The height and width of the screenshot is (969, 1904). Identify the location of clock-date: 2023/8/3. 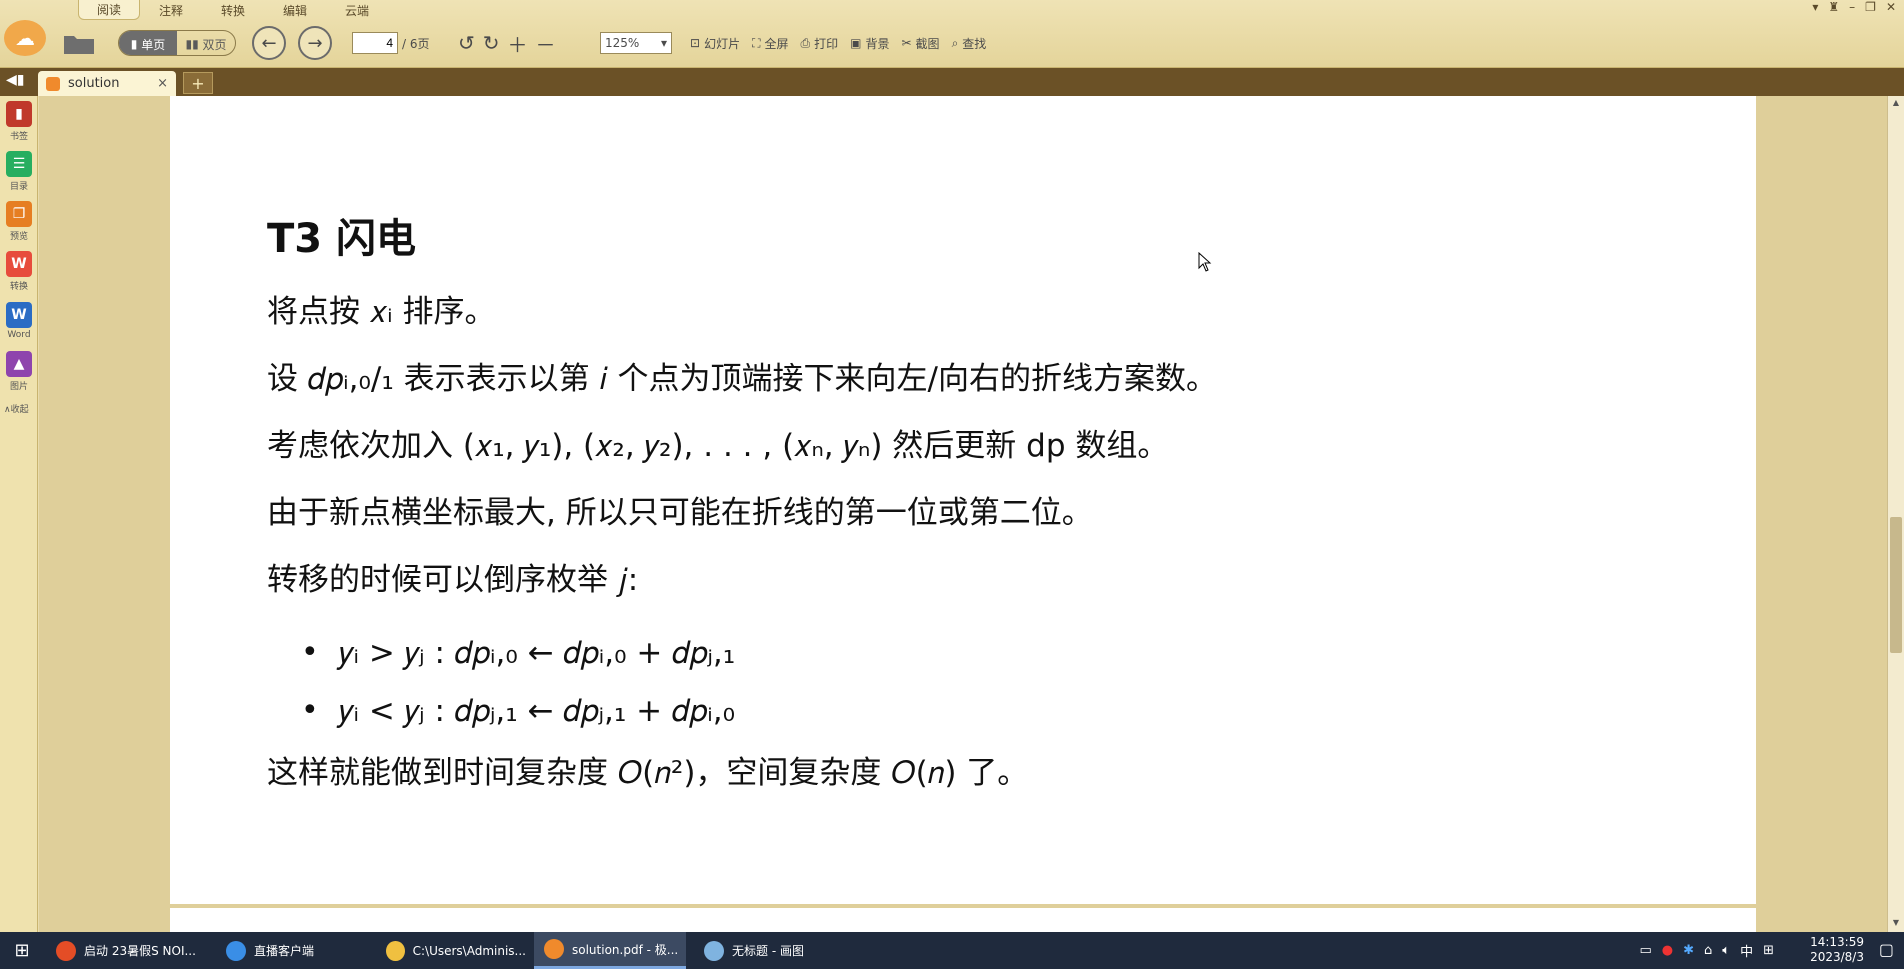
(1837, 957).